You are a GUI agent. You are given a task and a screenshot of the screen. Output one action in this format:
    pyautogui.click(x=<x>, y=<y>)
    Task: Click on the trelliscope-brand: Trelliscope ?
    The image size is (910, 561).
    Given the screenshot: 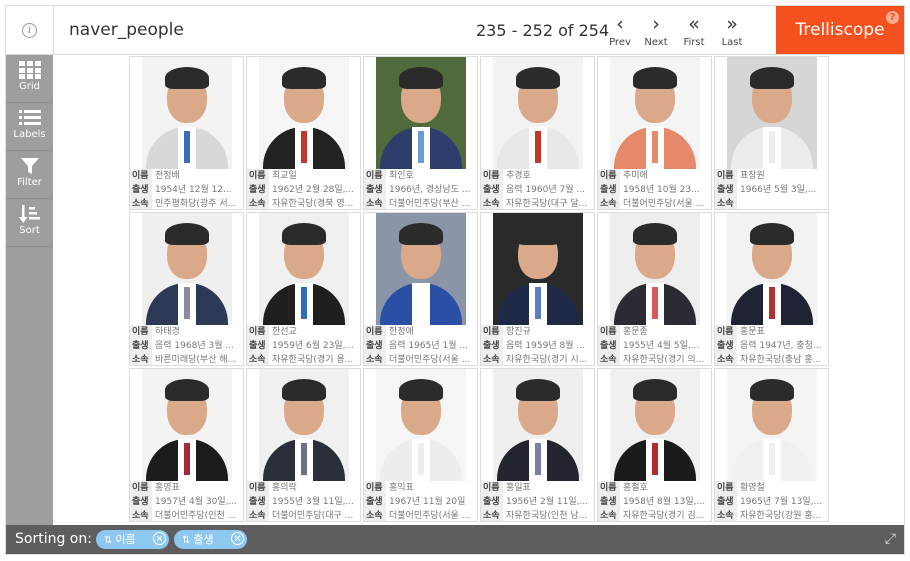 What is the action you would take?
    pyautogui.click(x=840, y=30)
    